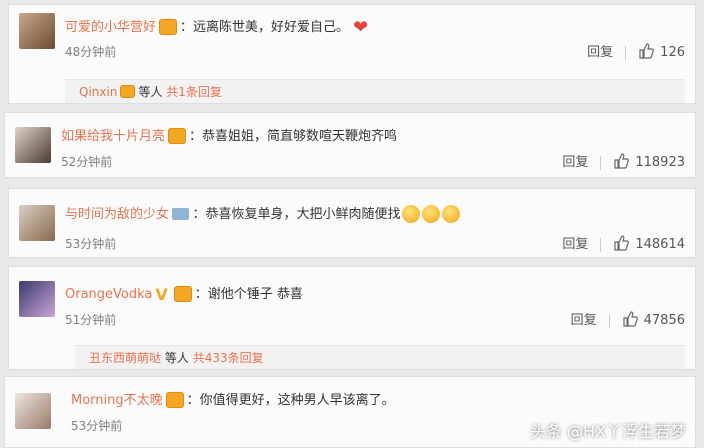 The height and width of the screenshot is (448, 704). What do you see at coordinates (293, 136) in the screenshot?
I see `comment-text: ：恭喜姐姐，简直够数喧天鞭炮齐鸣` at bounding box center [293, 136].